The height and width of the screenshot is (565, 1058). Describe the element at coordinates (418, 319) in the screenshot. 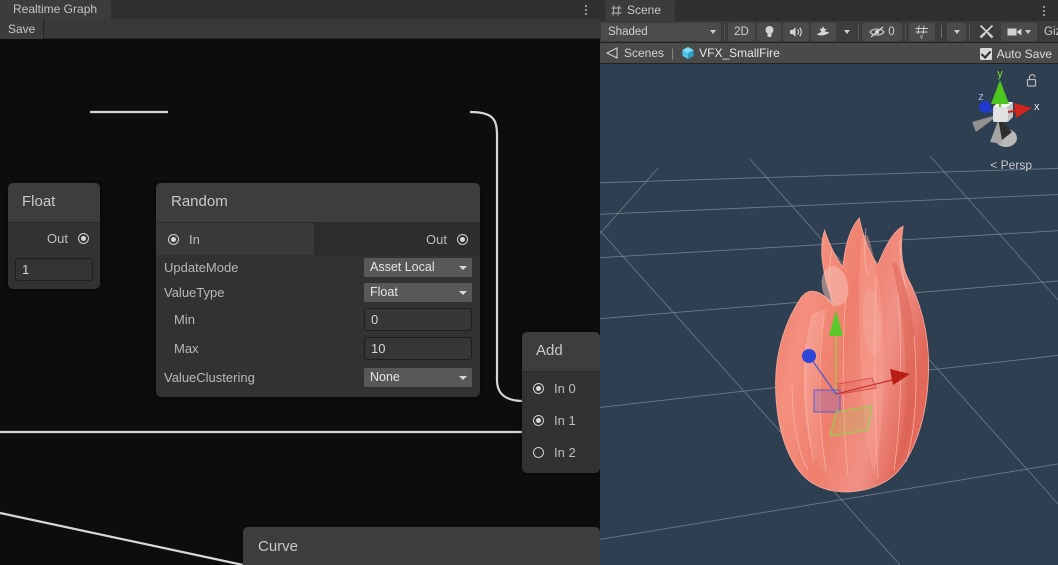

I see `min-input: 0` at that location.